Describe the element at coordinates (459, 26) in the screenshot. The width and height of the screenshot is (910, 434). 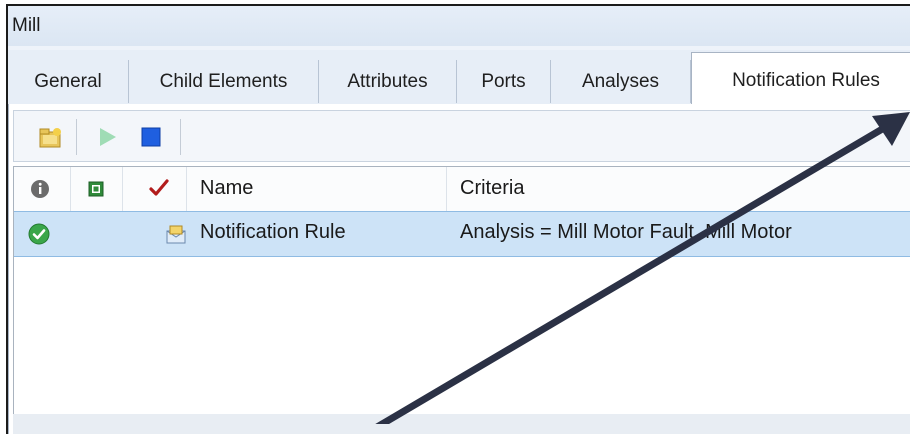
I see `window-title: Mill` at that location.